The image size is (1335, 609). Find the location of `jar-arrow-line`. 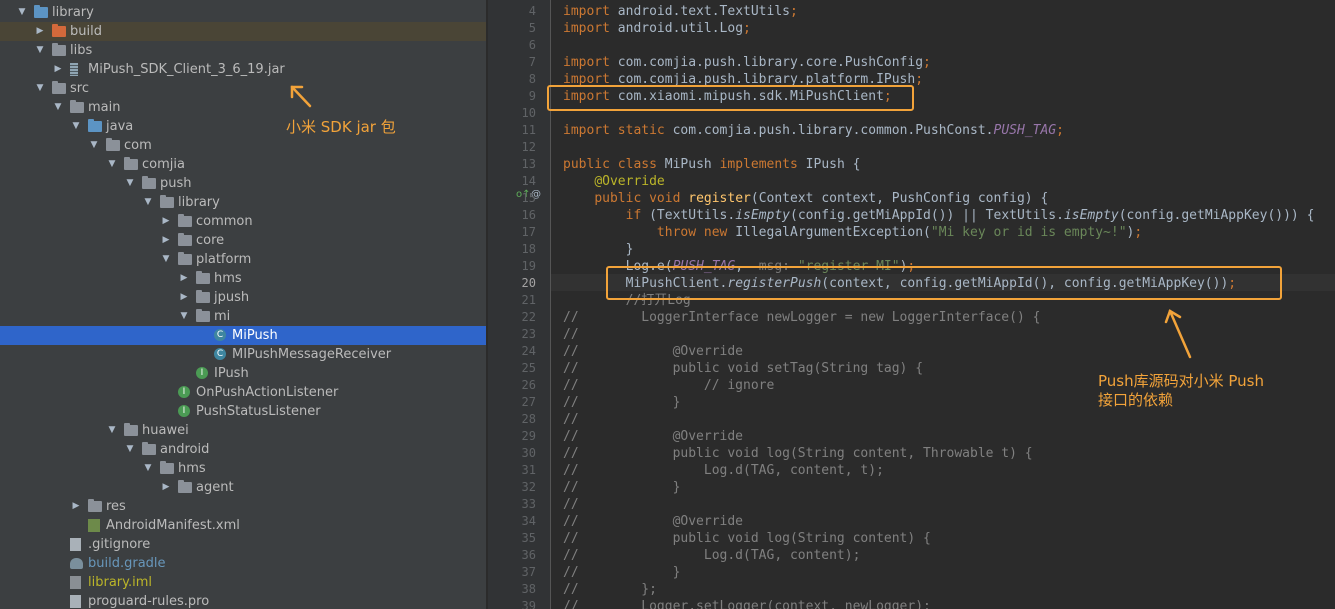

jar-arrow-line is located at coordinates (301, 96).